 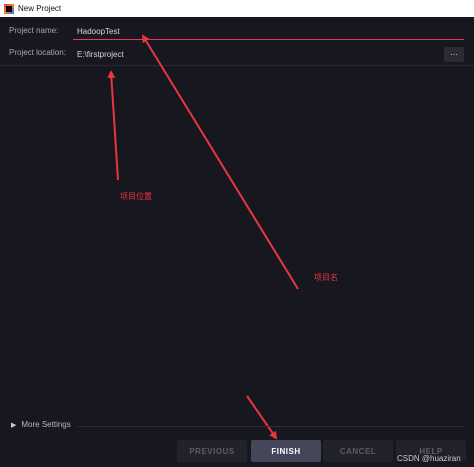 What do you see at coordinates (237, 8) in the screenshot?
I see `window-titlebar: New Project` at bounding box center [237, 8].